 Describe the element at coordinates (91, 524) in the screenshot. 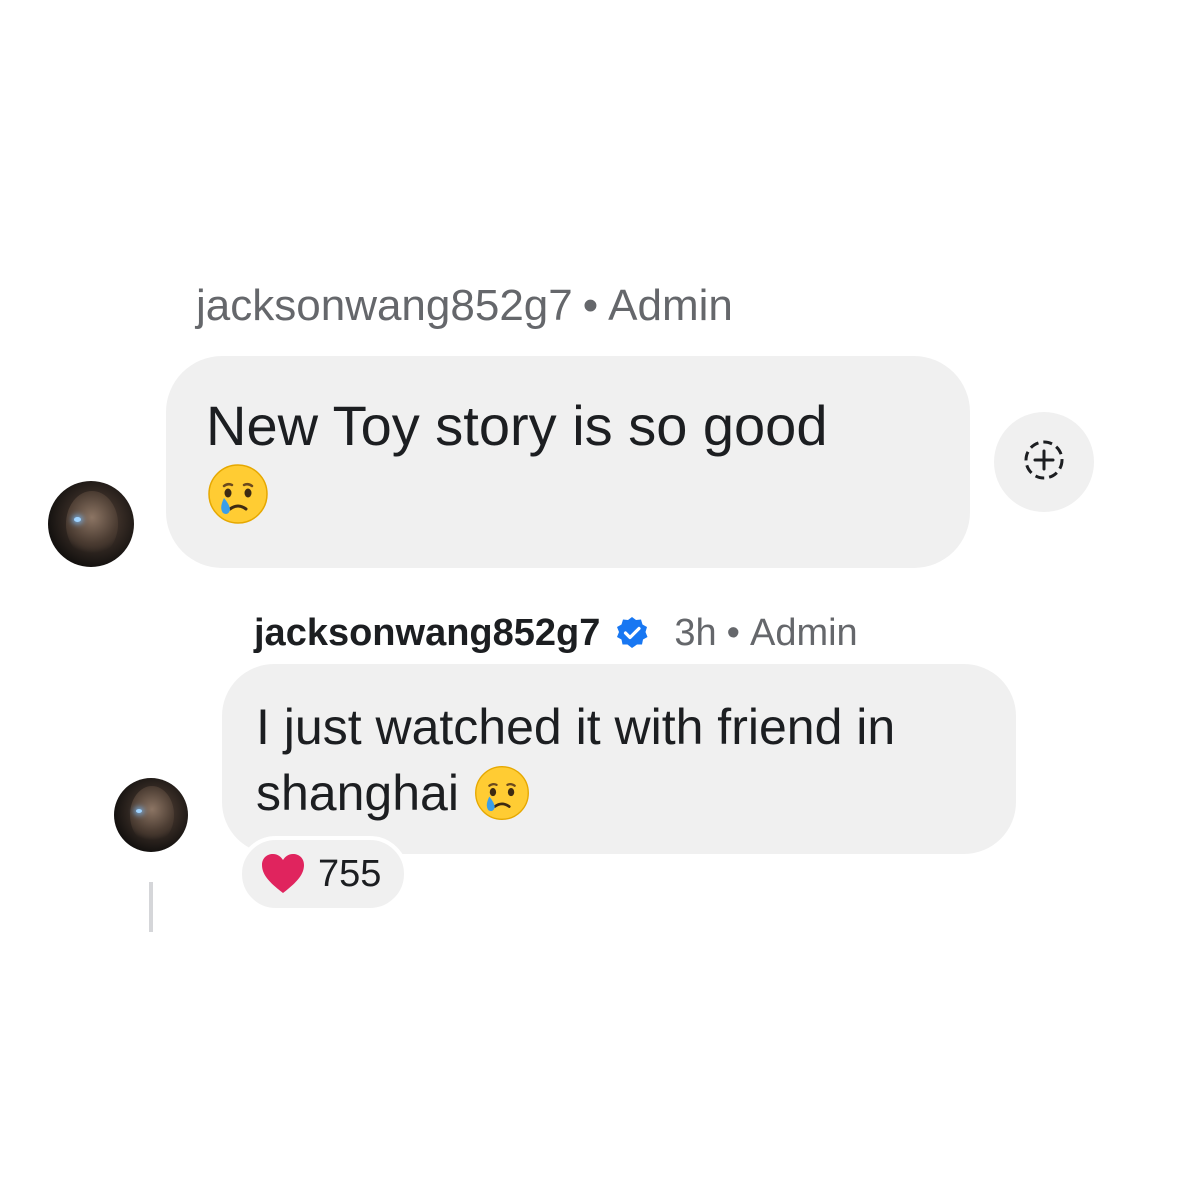

I see `comment-avatar` at that location.